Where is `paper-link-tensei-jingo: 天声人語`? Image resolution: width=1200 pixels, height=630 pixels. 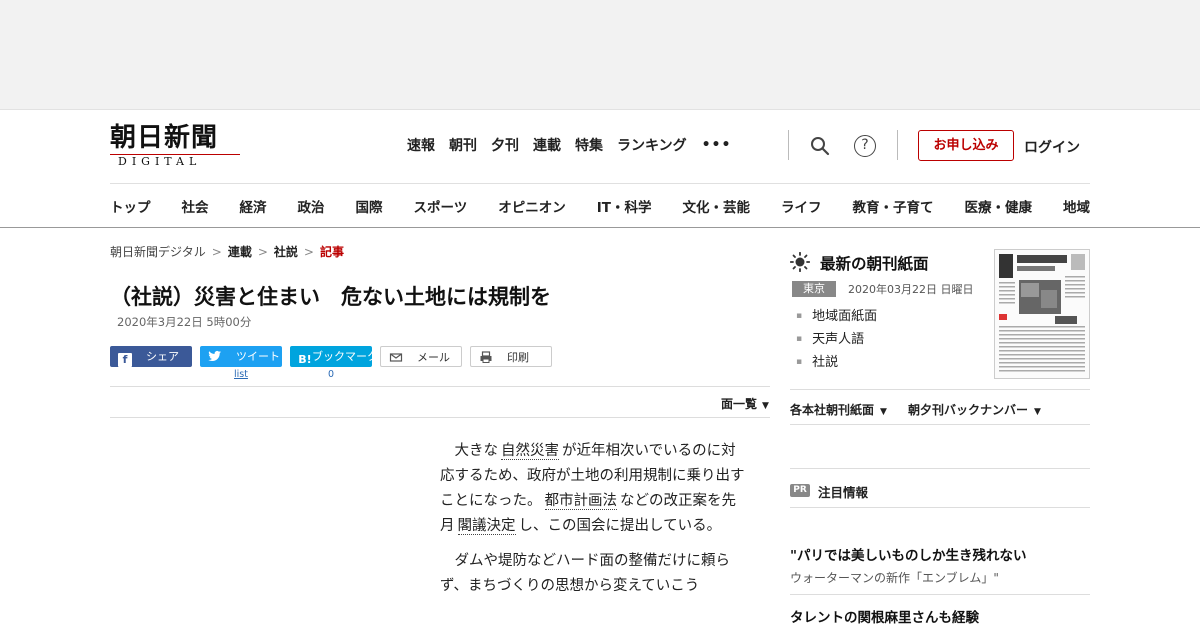 paper-link-tensei-jingo: 天声人語 is located at coordinates (836, 339).